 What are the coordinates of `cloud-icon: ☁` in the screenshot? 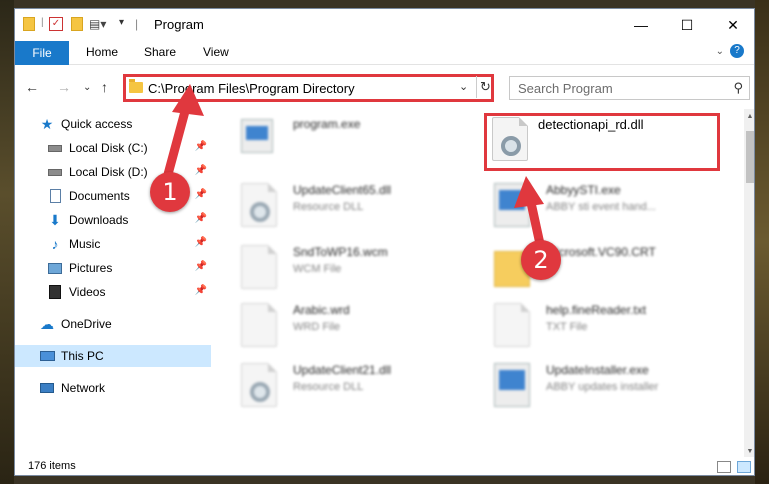 It's located at (47, 323).